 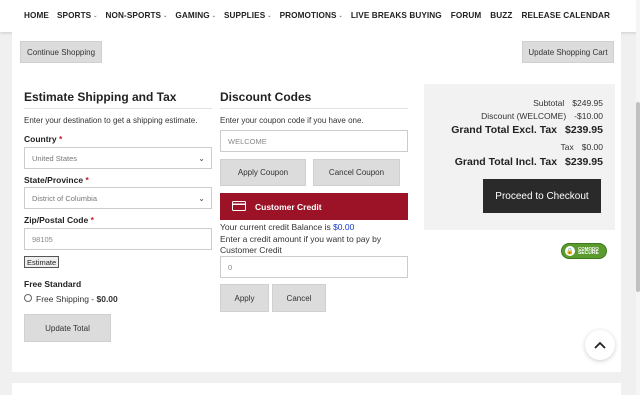 What do you see at coordinates (263, 172) in the screenshot?
I see `apply-coupon-button: Apply Coupon` at bounding box center [263, 172].